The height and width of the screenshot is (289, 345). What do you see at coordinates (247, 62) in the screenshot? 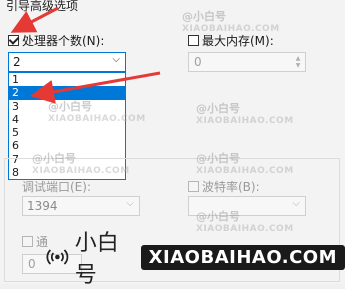
I see `max-memory-input: 0 ▲ ▼` at bounding box center [247, 62].